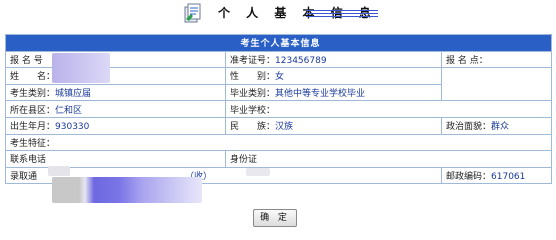 Image resolution: width=556 pixels, height=240 pixels. I want to click on table-caption: 考生个人基本信息, so click(278, 43).